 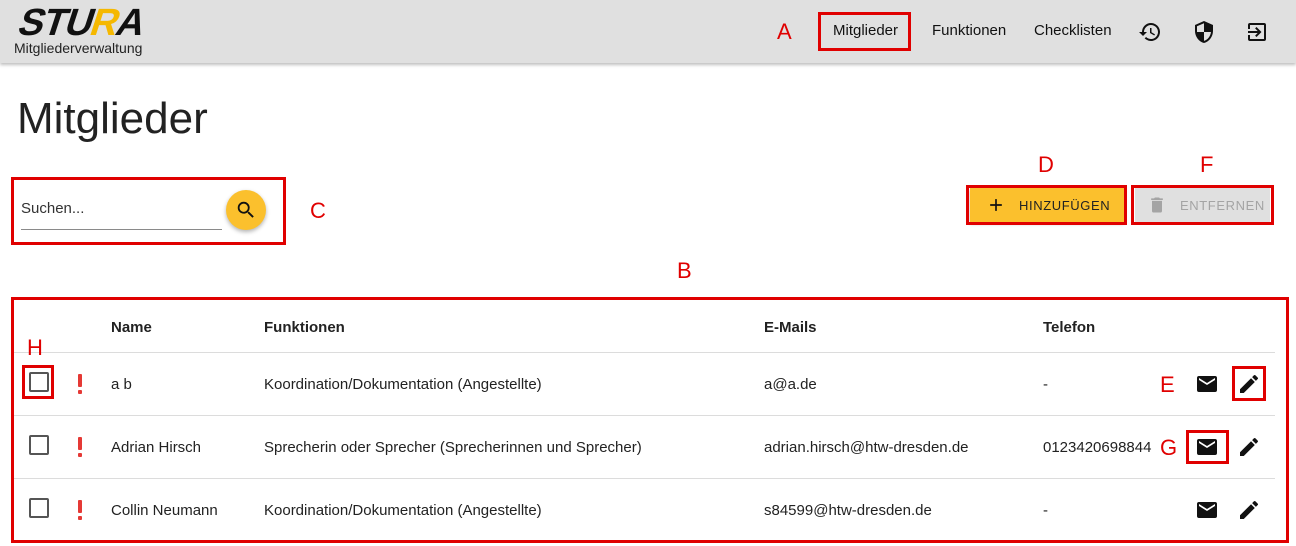 What do you see at coordinates (1073, 30) in the screenshot?
I see `nav-checklisten: Checklisten` at bounding box center [1073, 30].